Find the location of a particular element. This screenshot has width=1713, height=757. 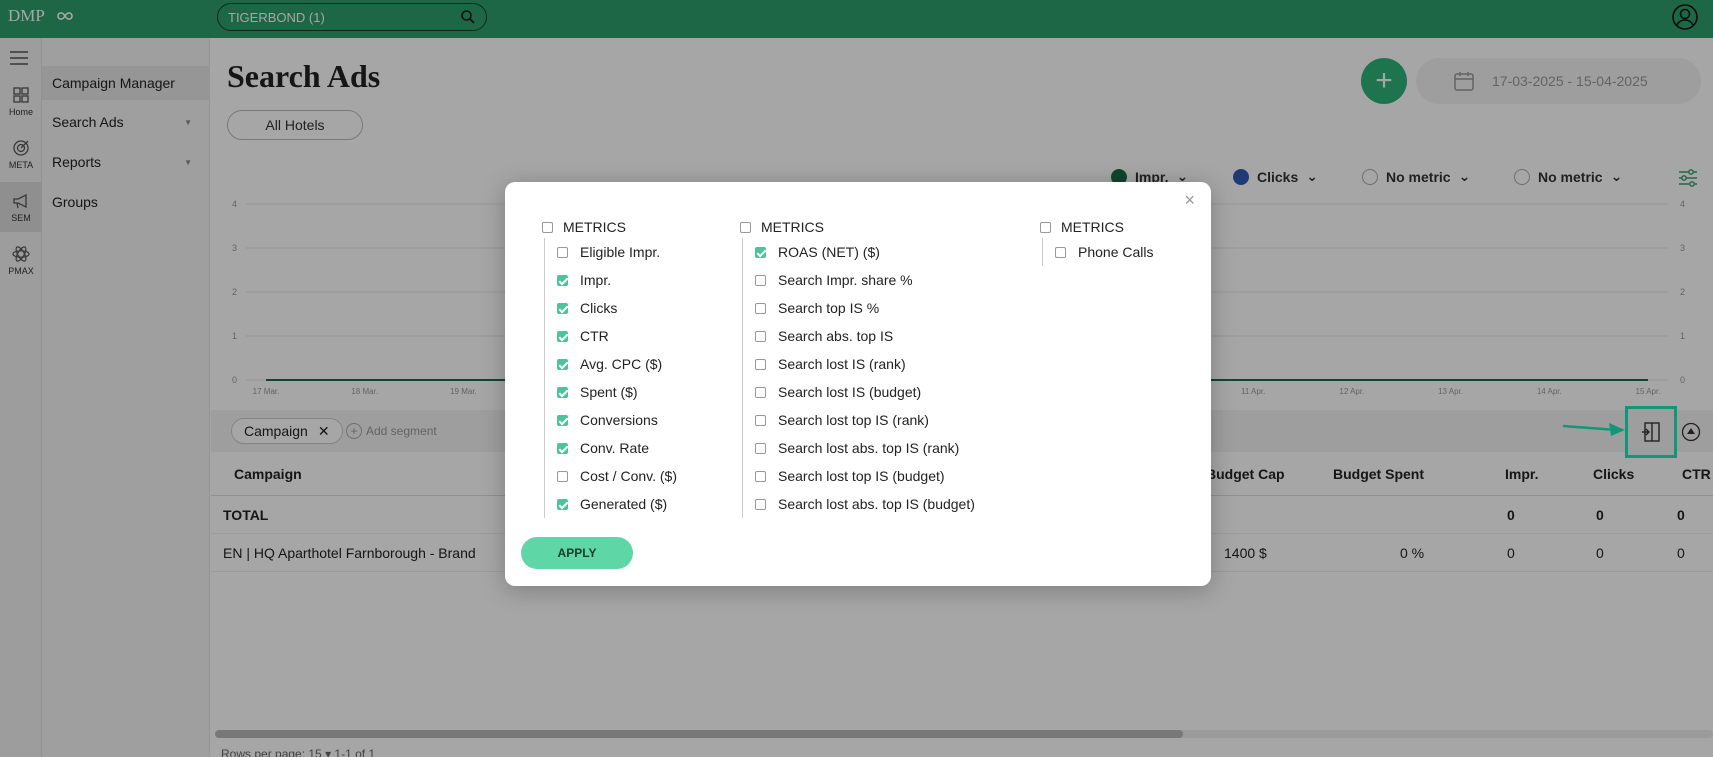

metric-option: Impr. is located at coordinates (617, 280).